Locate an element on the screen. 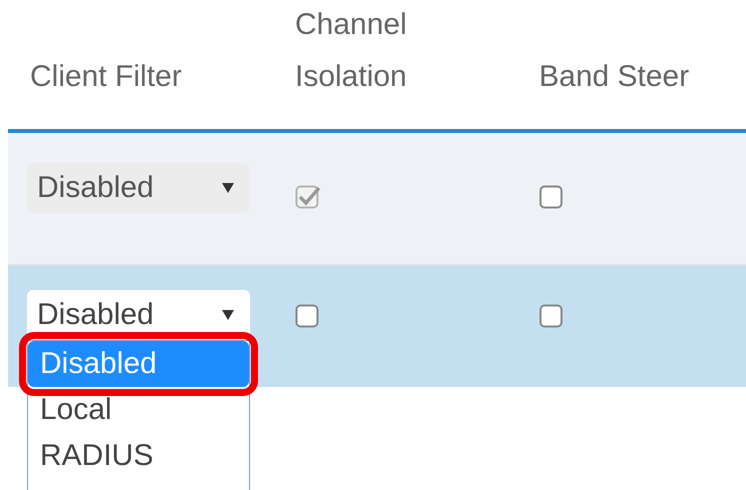 The image size is (746, 490). column-header: Channel Isolation is located at coordinates (351, 51).